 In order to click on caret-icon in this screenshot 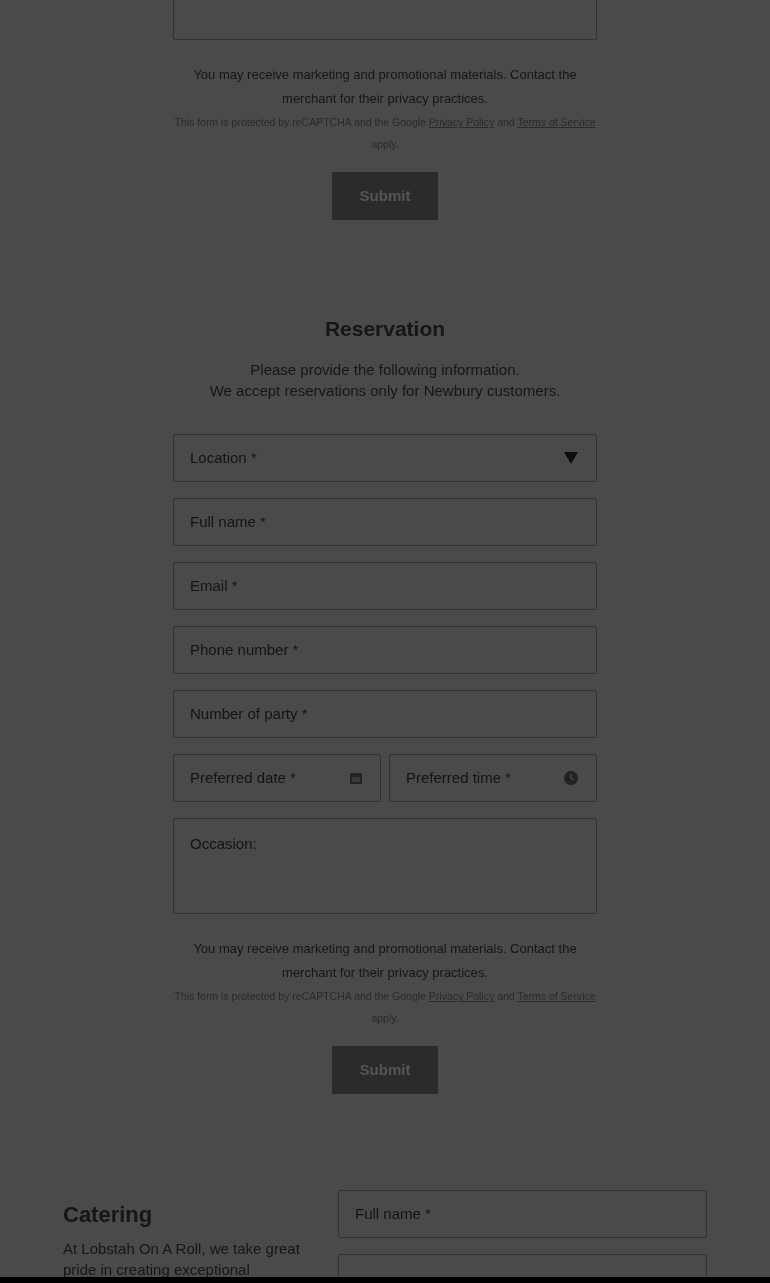, I will do `click(571, 458)`.